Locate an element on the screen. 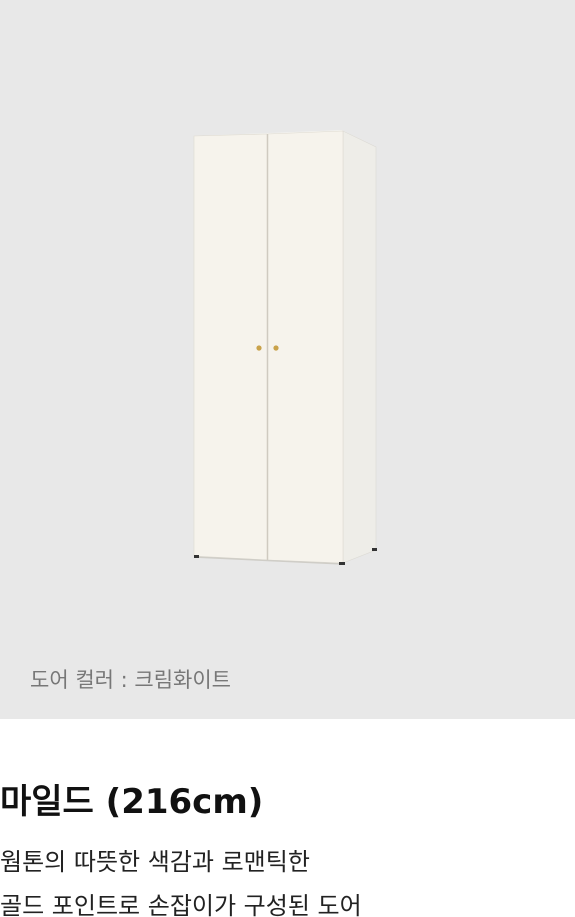  foot-left is located at coordinates (196, 556).